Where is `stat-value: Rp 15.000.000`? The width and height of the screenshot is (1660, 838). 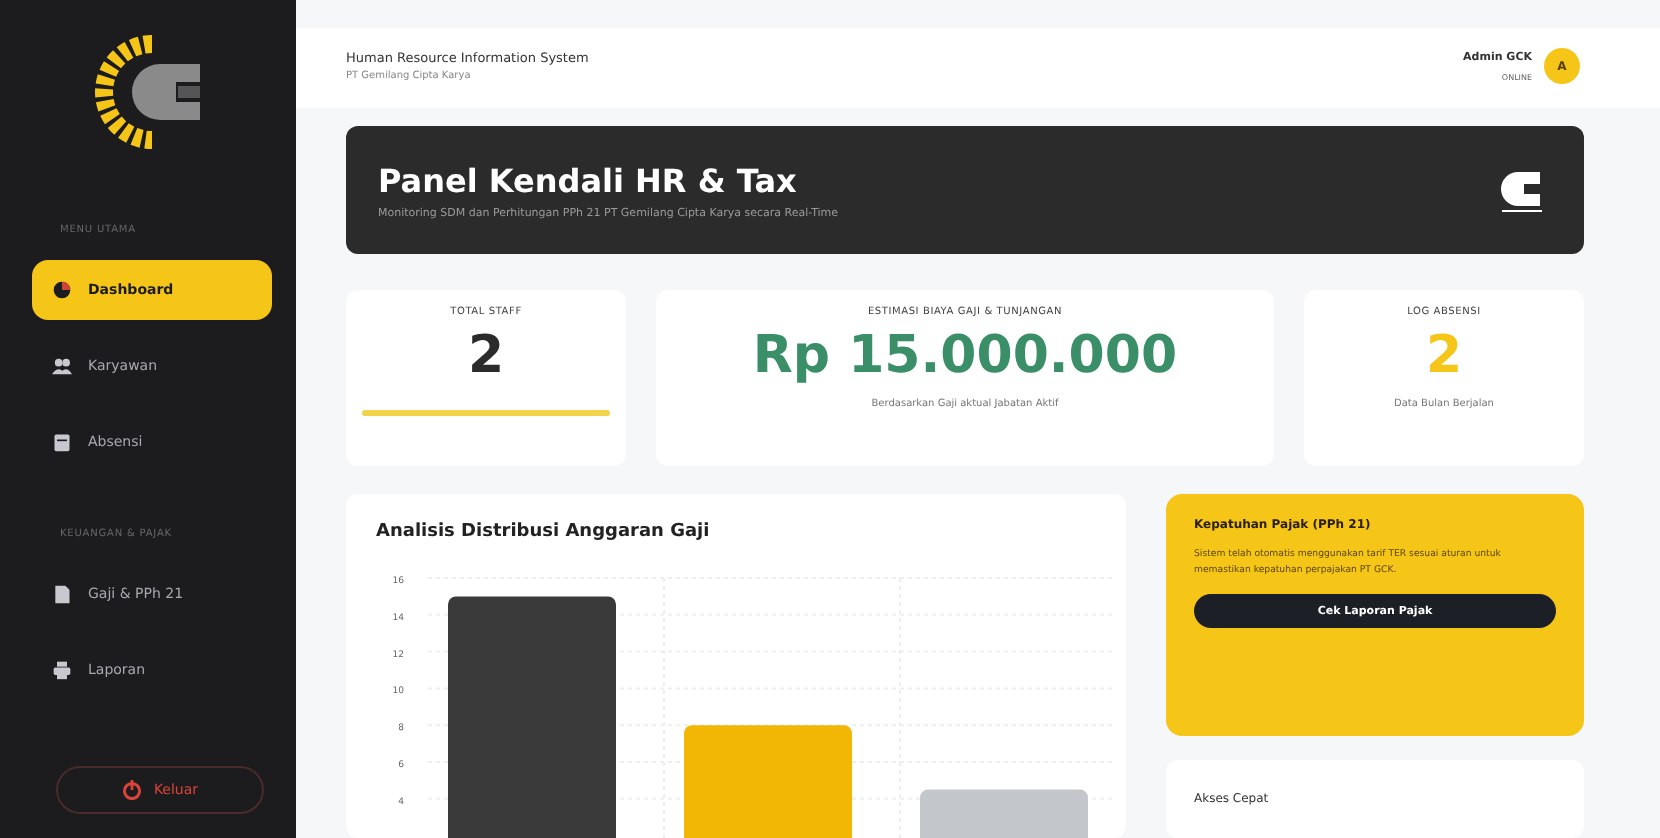
stat-value: Rp 15.000.000 is located at coordinates (965, 356).